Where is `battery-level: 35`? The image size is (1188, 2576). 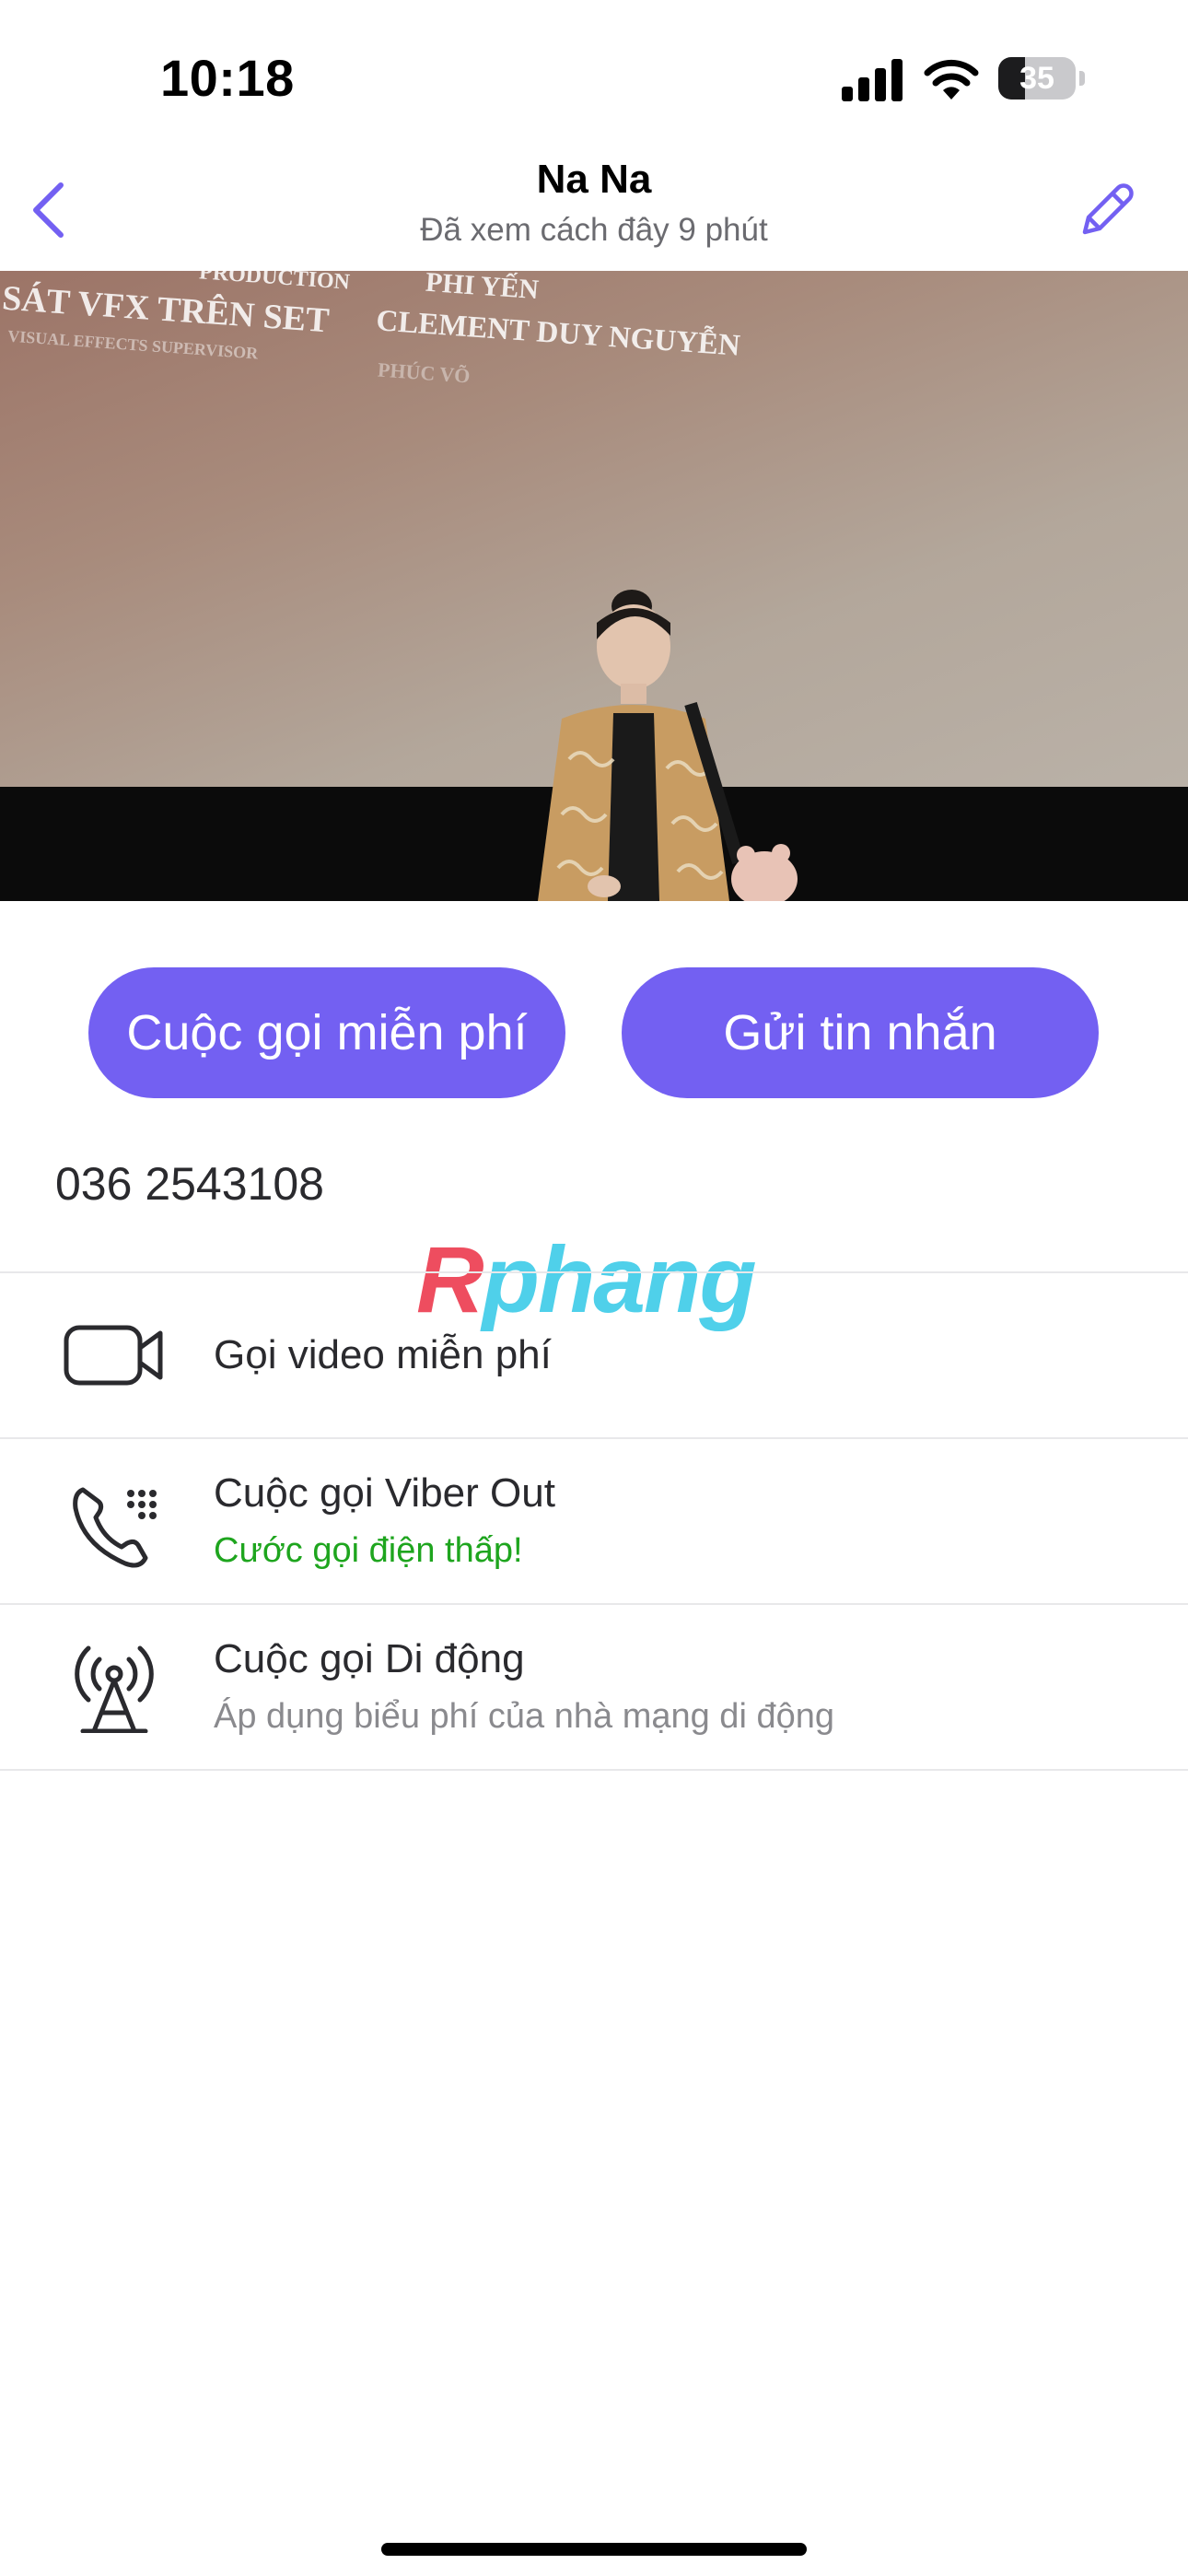
battery-level: 35 is located at coordinates (1036, 78).